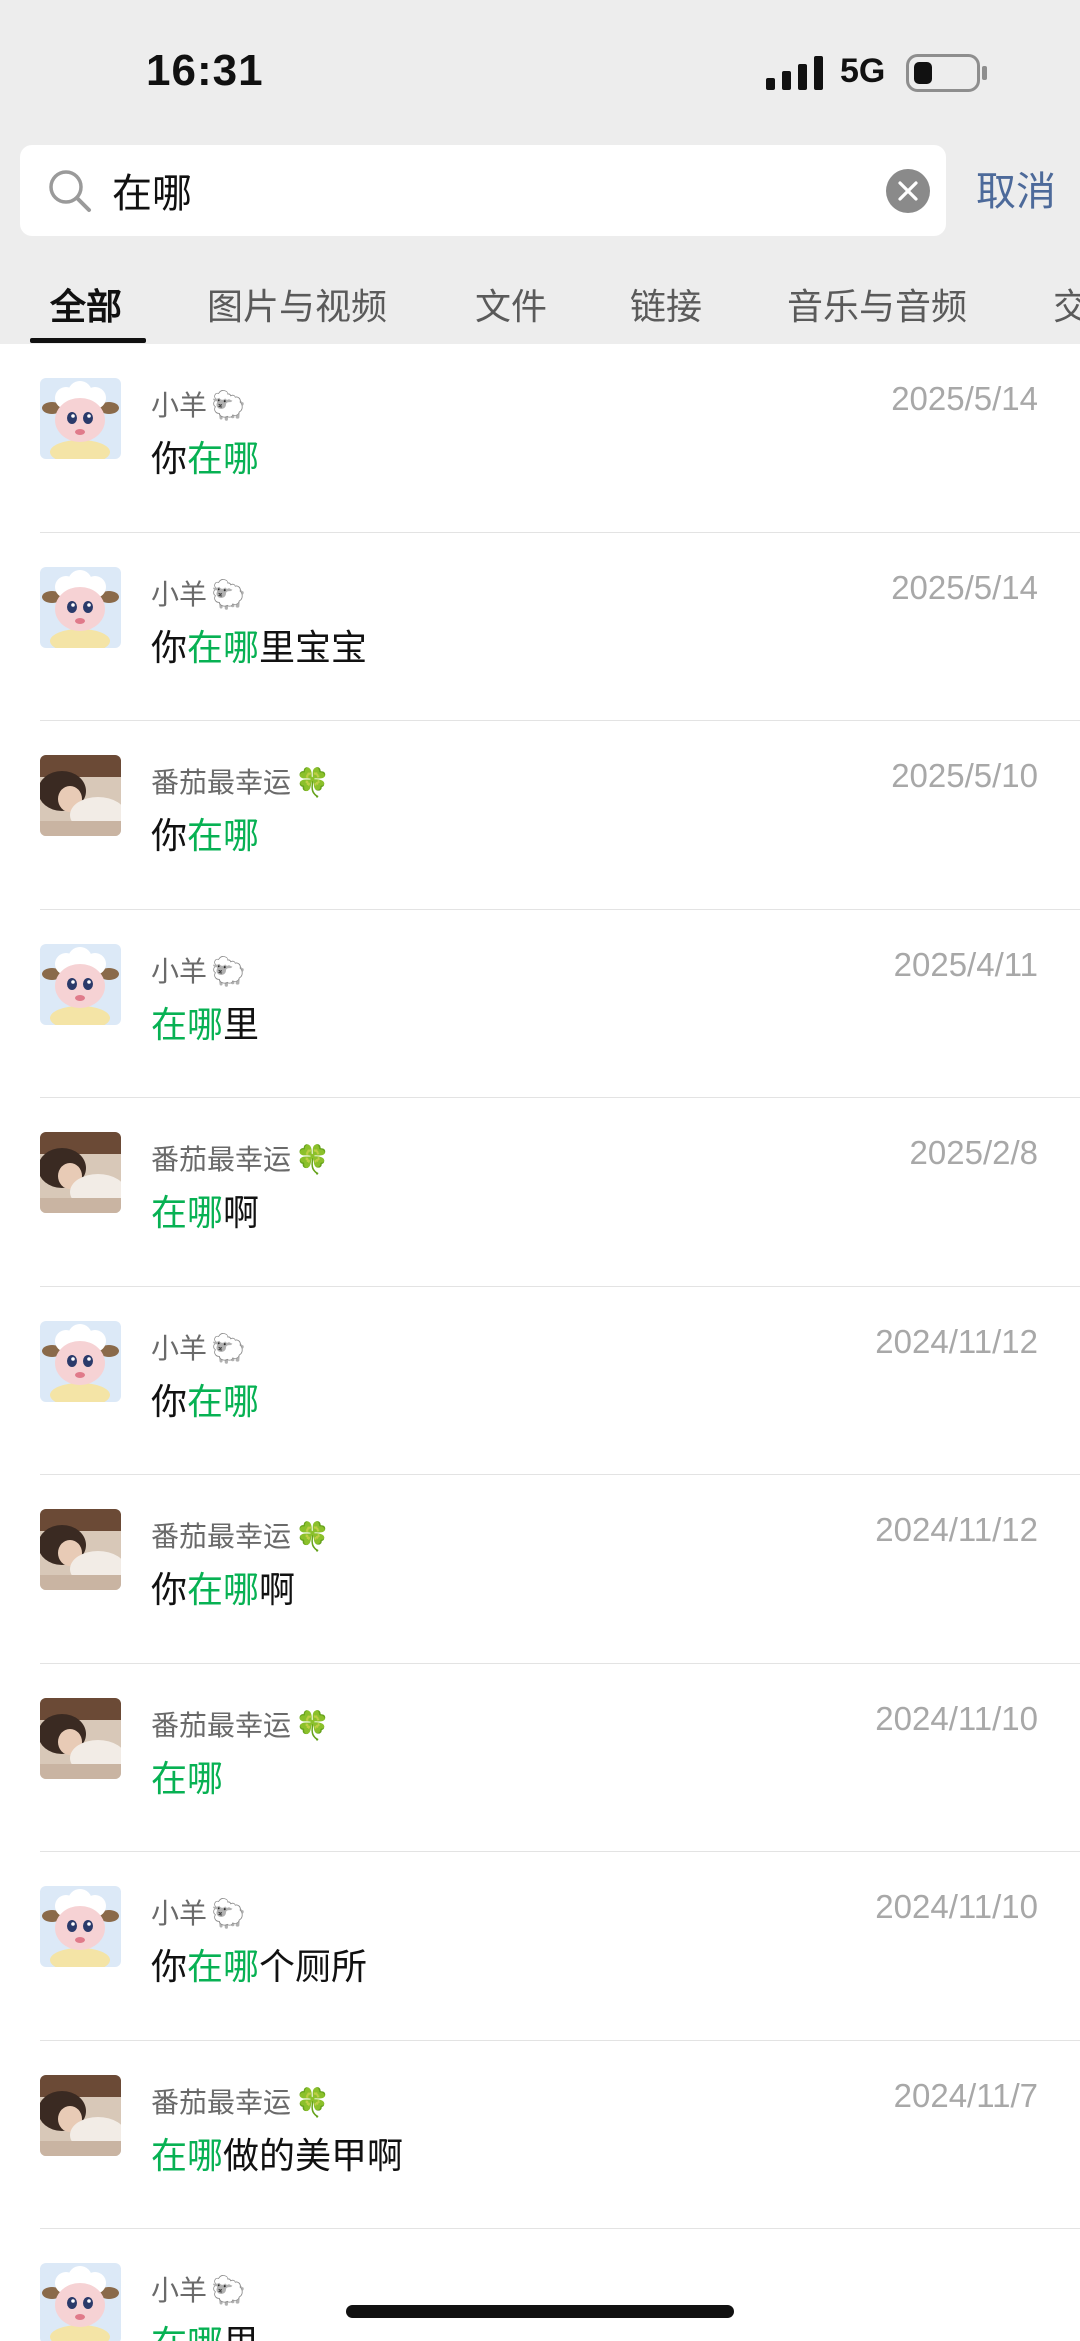  What do you see at coordinates (540, 1004) in the screenshot?
I see `result-item: 小羊 🐑 2025/4/11 在哪里` at bounding box center [540, 1004].